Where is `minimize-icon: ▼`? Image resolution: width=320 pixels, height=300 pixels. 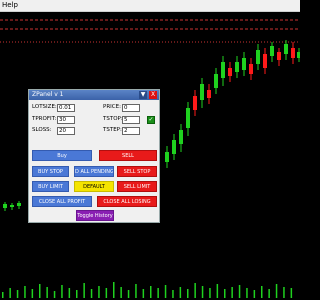 minimize-icon: ▼ is located at coordinates (143, 95).